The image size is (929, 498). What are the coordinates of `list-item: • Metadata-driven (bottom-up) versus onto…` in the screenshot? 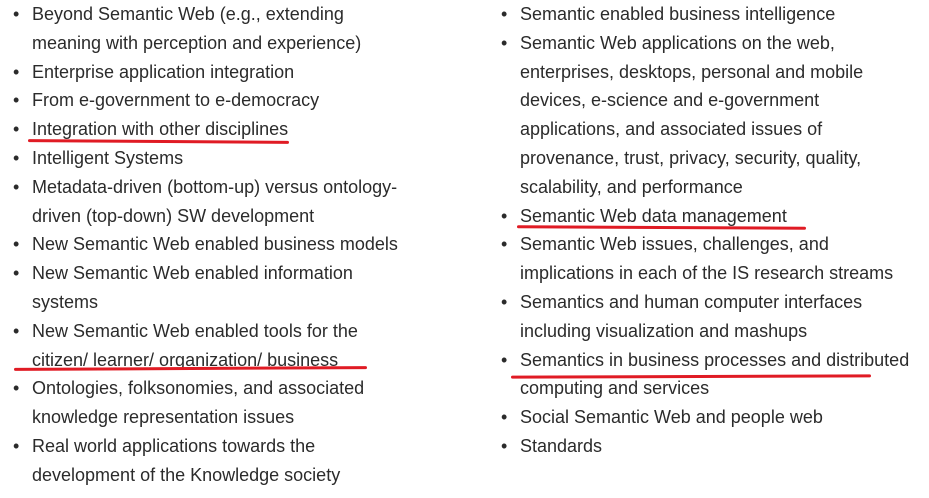 It's located at (210, 202).